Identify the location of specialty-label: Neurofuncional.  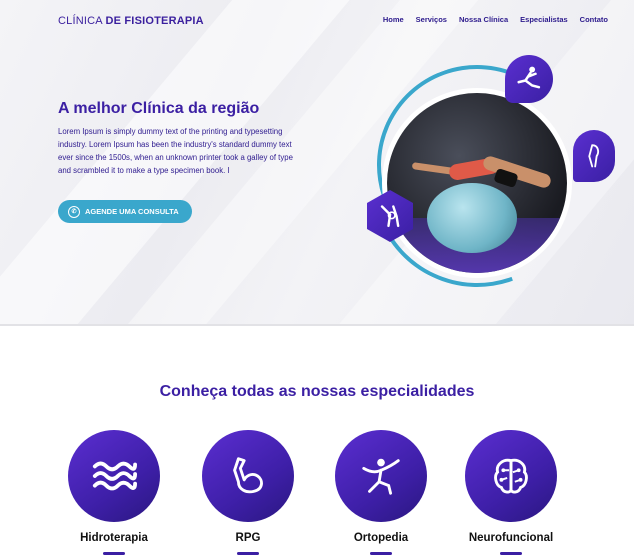
(511, 538).